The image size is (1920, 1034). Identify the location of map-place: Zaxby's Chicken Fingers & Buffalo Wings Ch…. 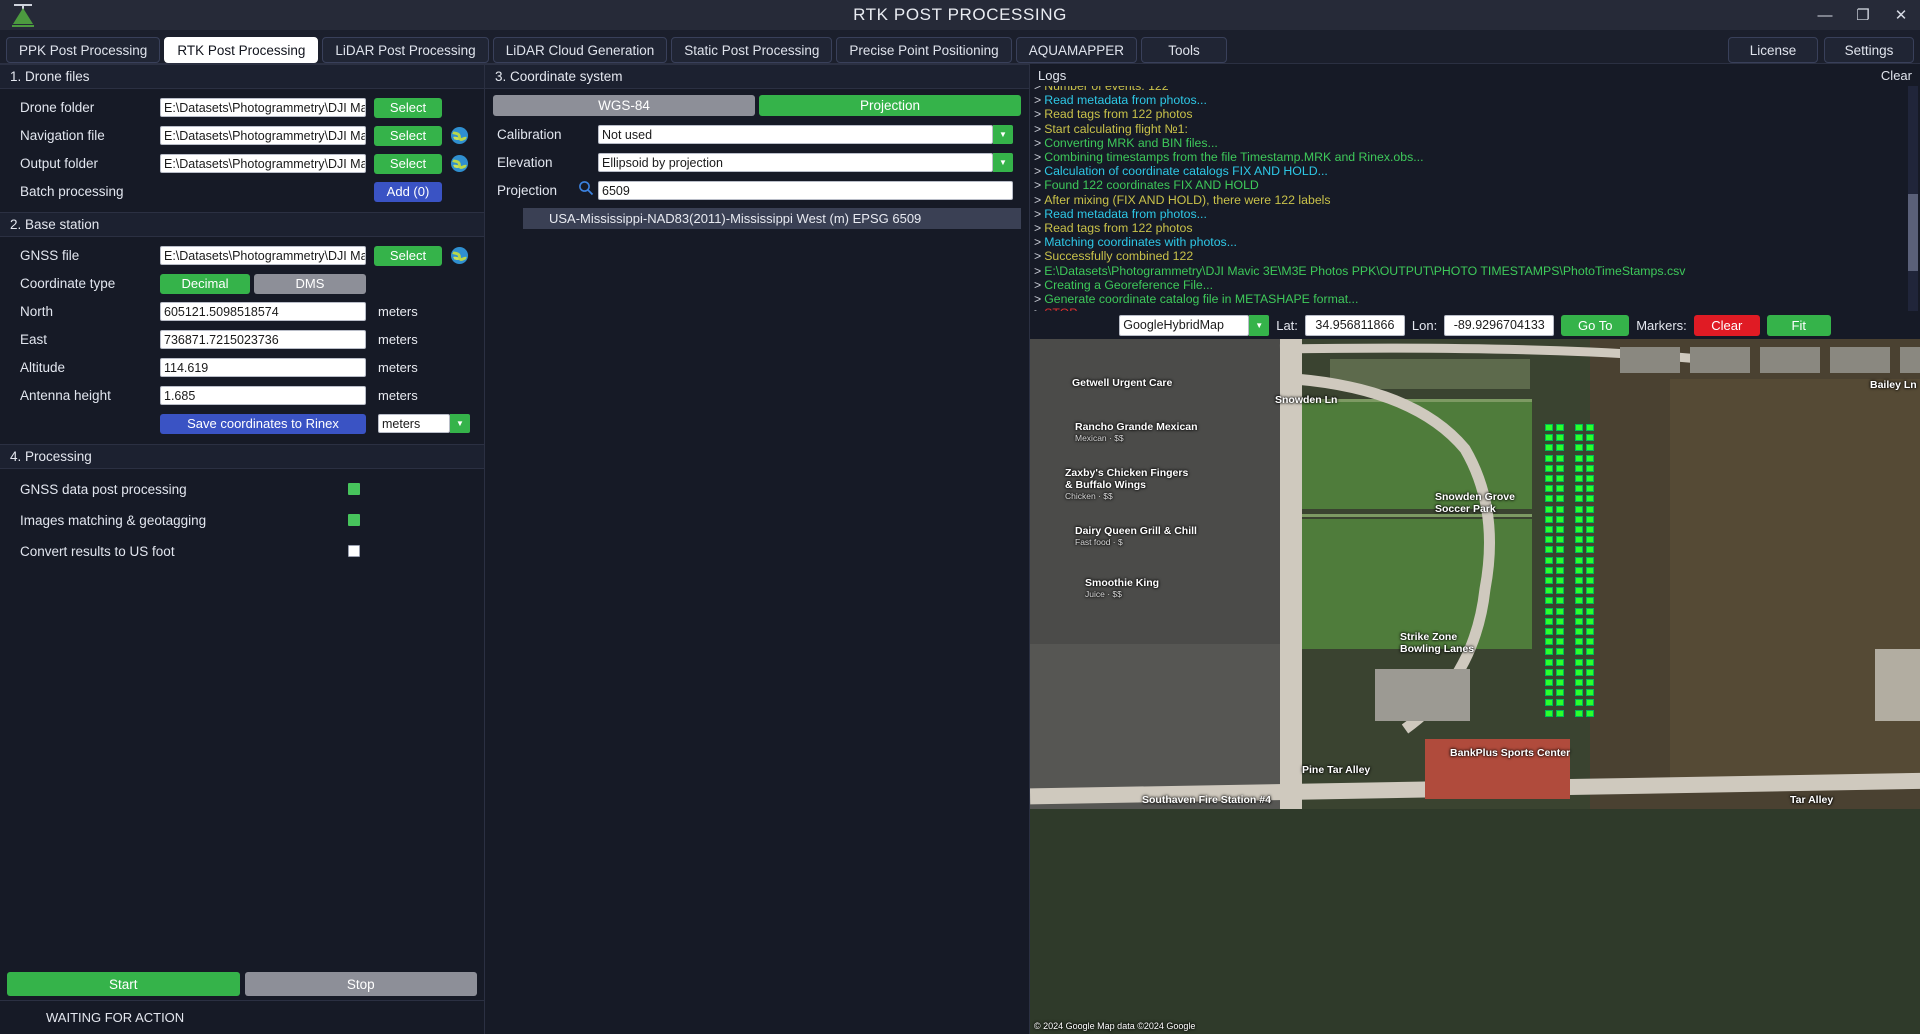
(1126, 484).